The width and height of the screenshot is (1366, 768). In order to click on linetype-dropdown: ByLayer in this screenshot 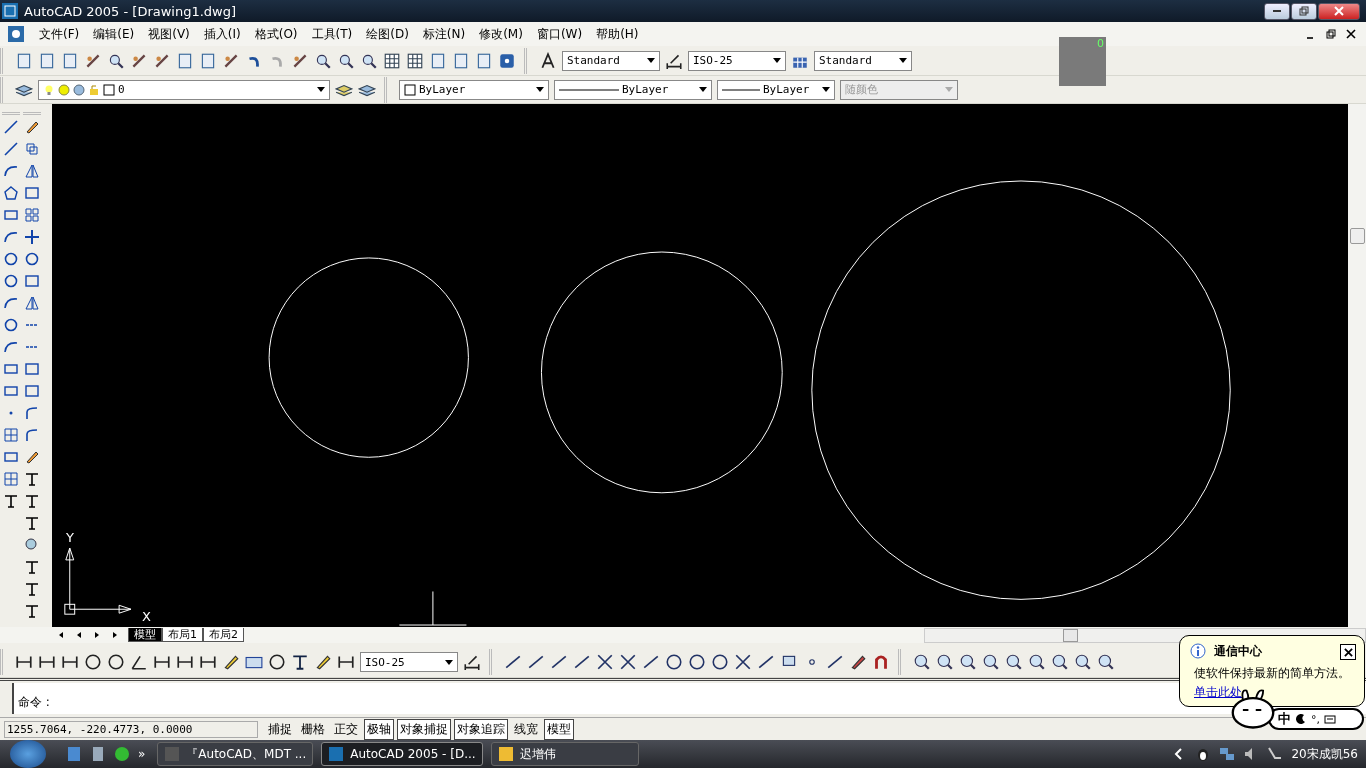, I will do `click(633, 89)`.